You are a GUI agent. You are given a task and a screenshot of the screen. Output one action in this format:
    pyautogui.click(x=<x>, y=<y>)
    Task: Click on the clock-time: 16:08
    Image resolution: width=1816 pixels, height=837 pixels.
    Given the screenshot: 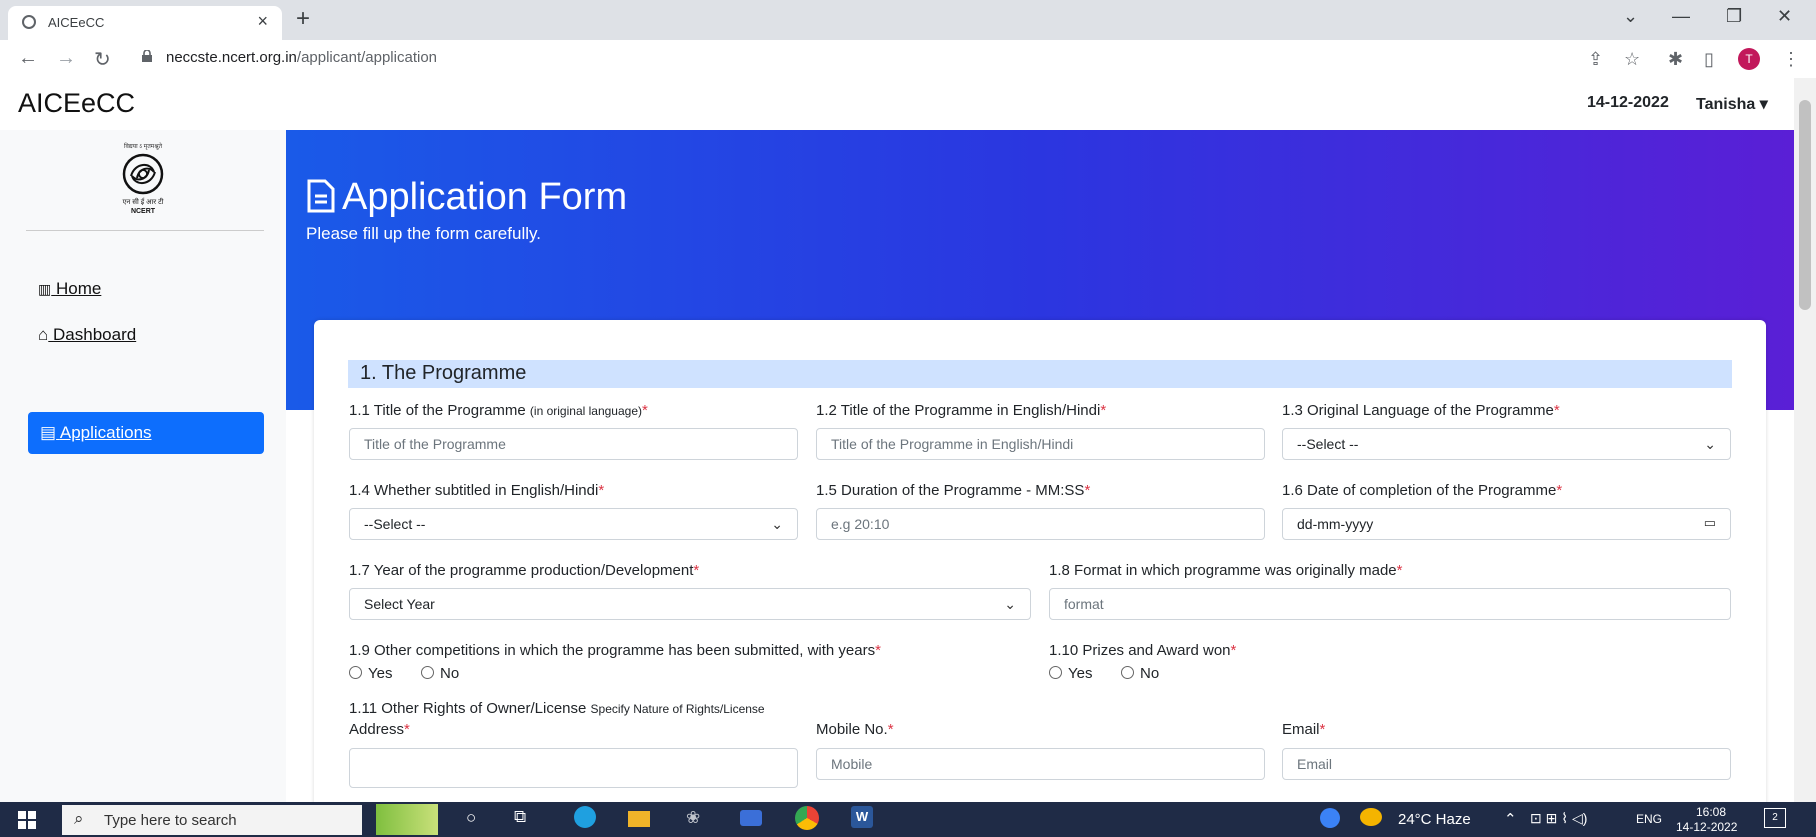 What is the action you would take?
    pyautogui.click(x=1711, y=812)
    